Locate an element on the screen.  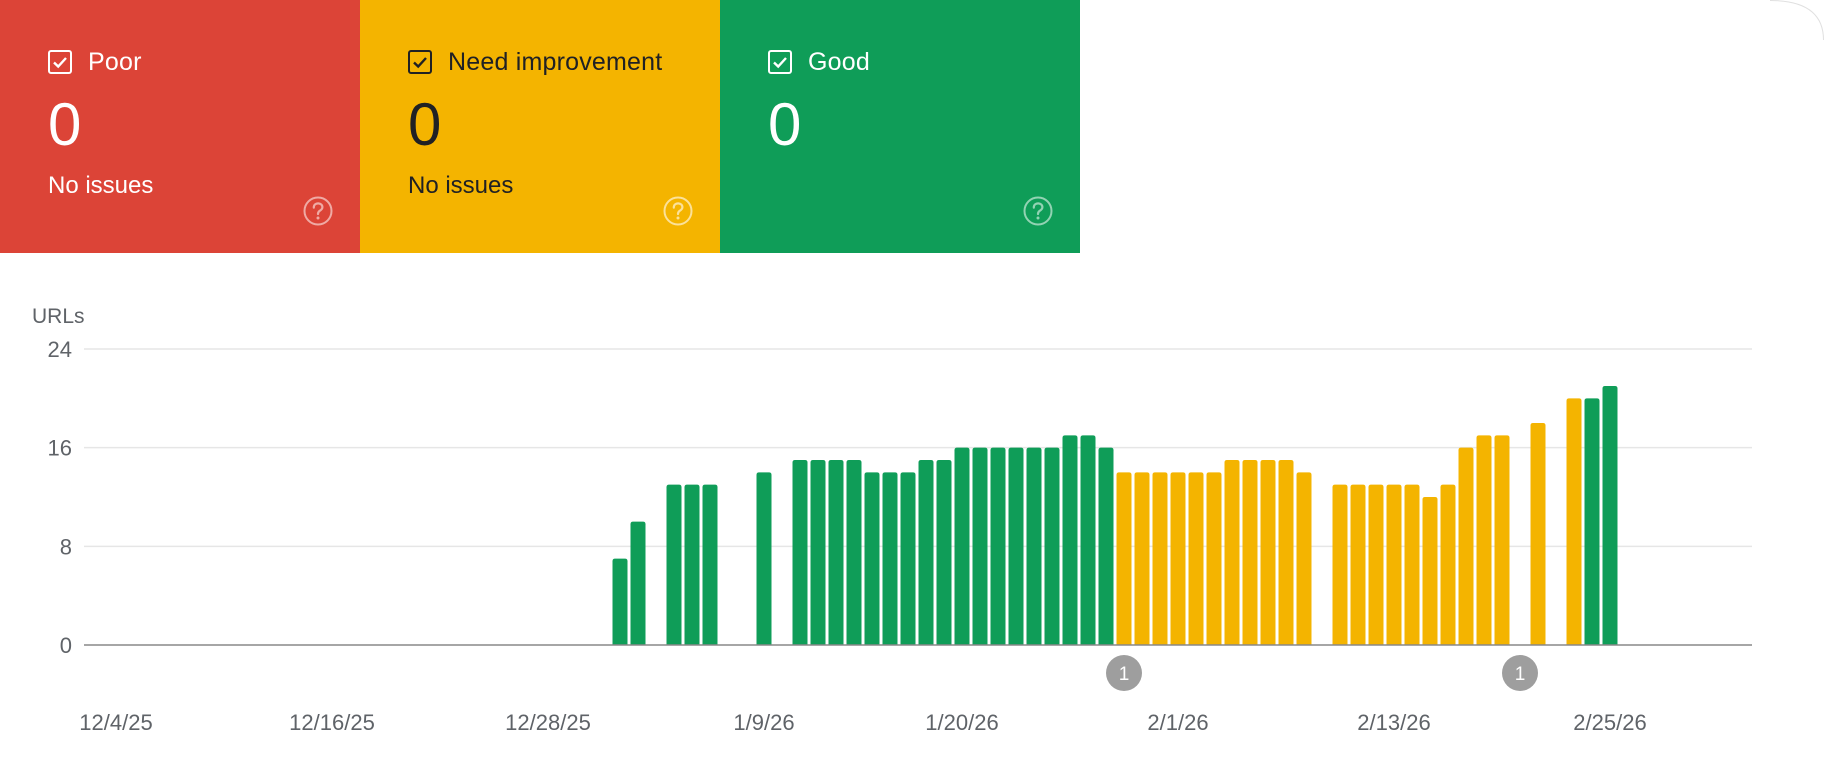
status-card-poor: Poor 0 No issues is located at coordinates (180, 126).